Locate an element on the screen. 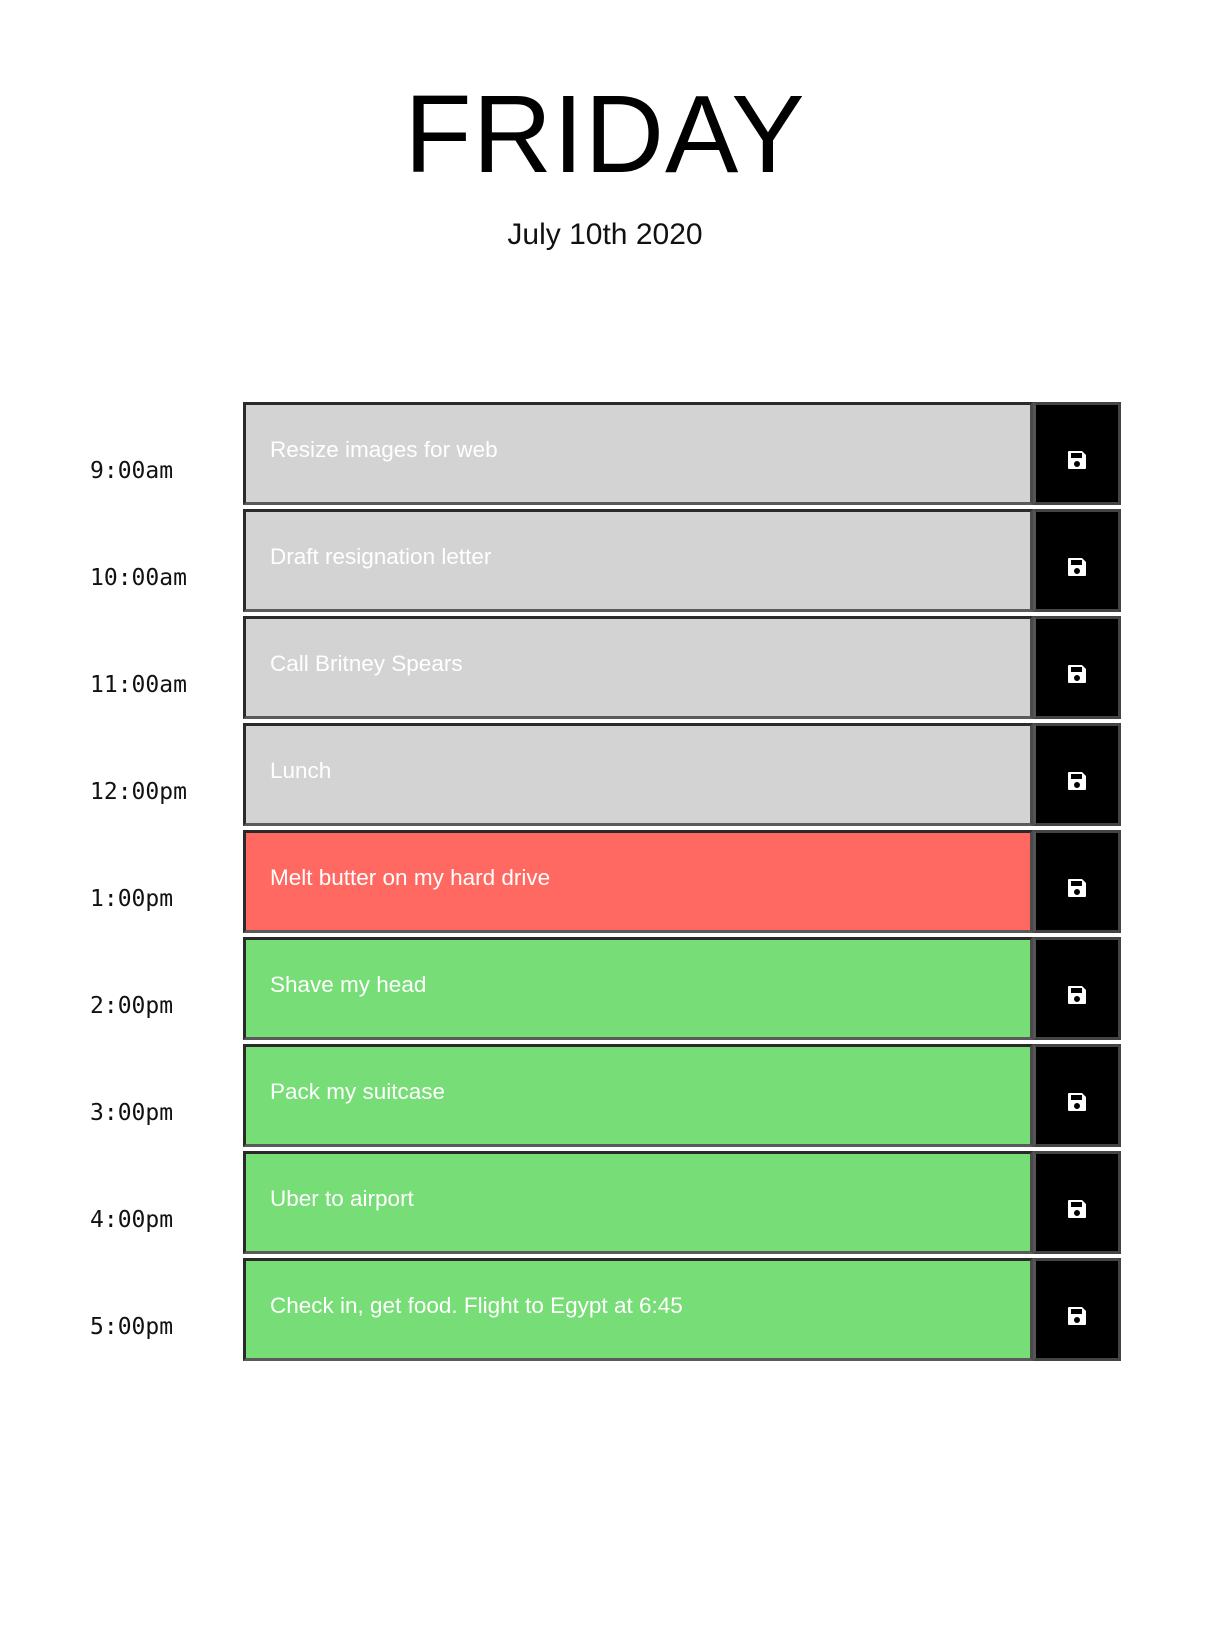 The image size is (1210, 1639). time-block-row: 9:00am Resize images for web is located at coordinates (605, 460).